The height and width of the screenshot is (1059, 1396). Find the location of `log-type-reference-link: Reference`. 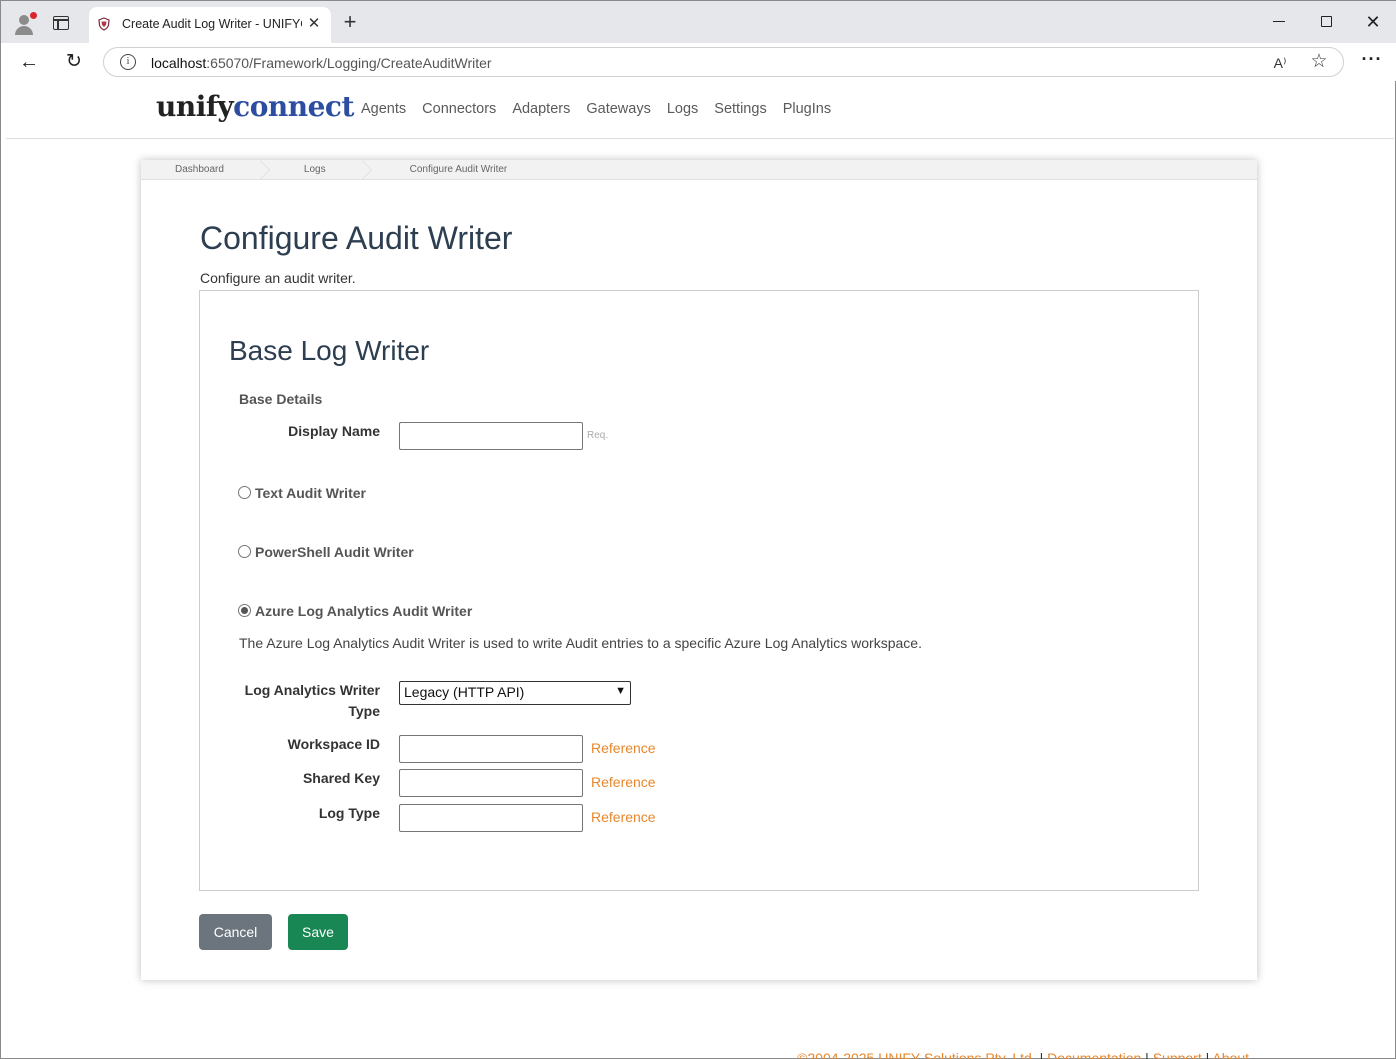

log-type-reference-link: Reference is located at coordinates (623, 817).